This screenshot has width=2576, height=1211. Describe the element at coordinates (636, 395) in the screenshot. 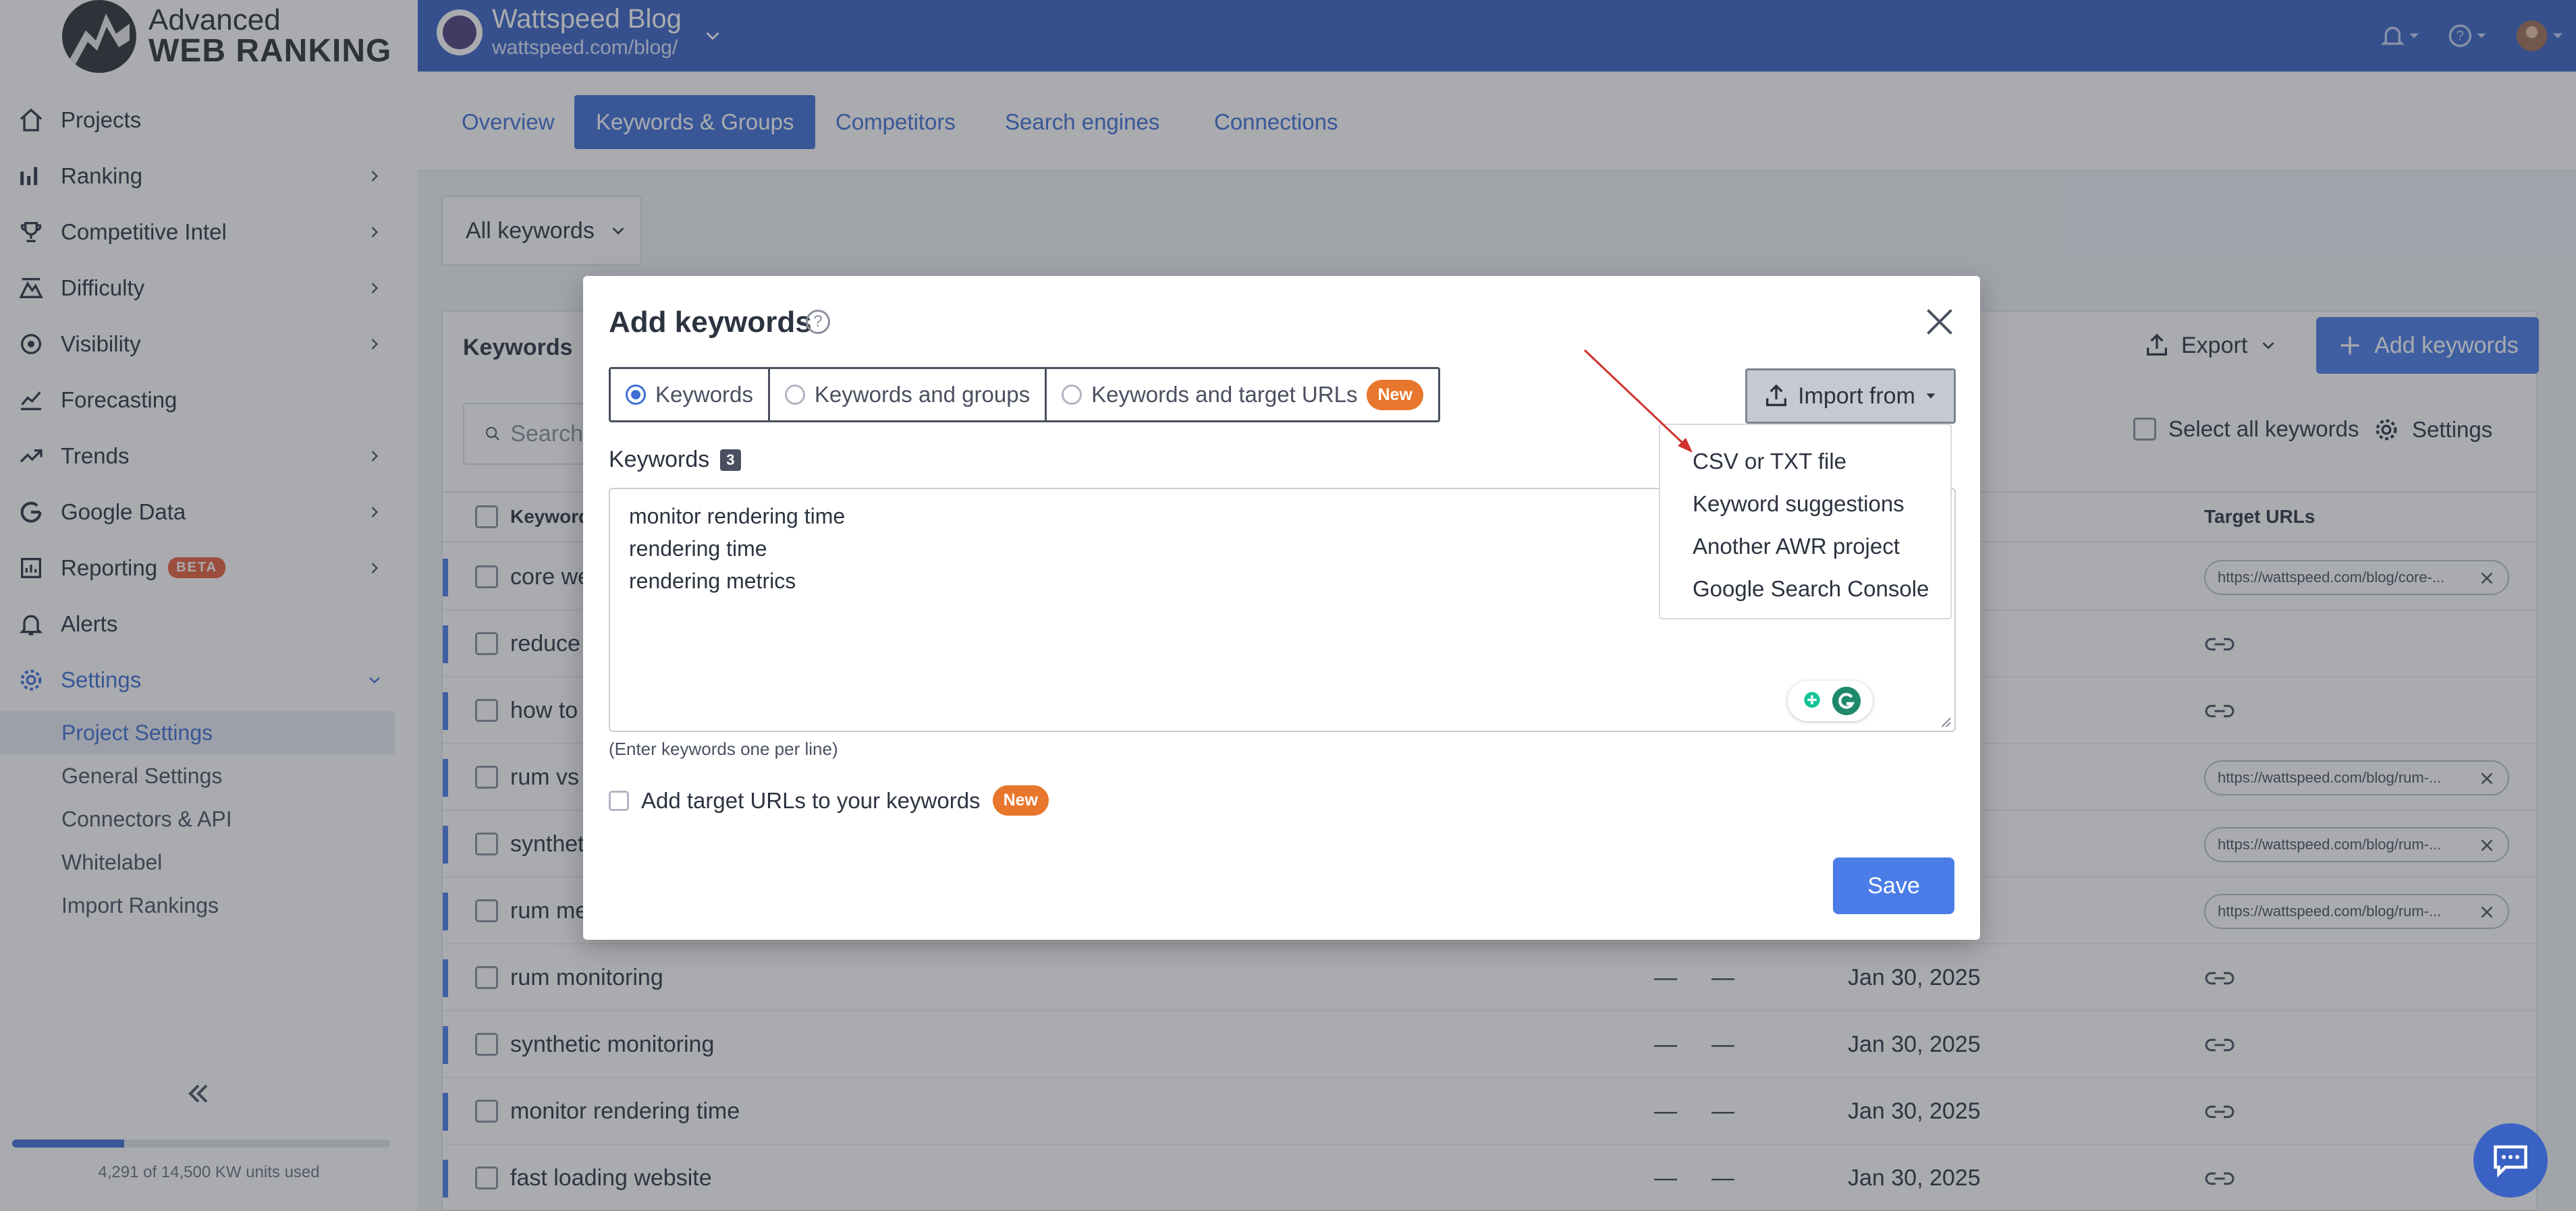

I see `radio-keywords` at that location.